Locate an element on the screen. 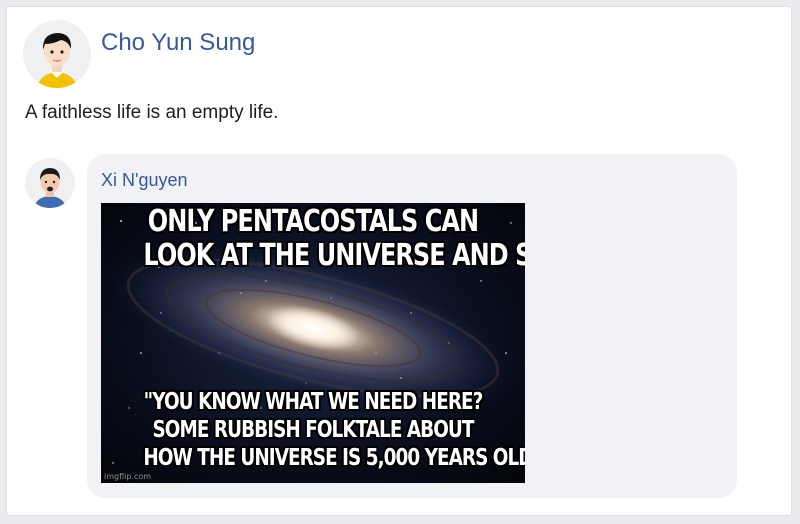 This screenshot has height=524, width=800. post-text: A faithless life is an empty life. is located at coordinates (152, 112).